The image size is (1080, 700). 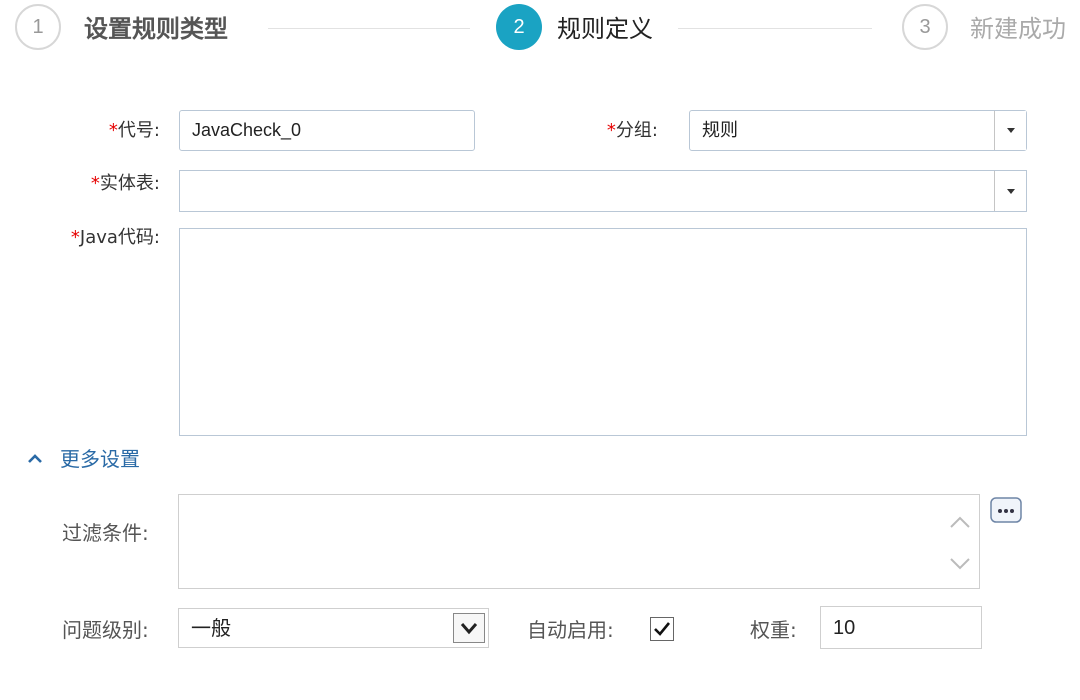 What do you see at coordinates (773, 630) in the screenshot?
I see `weight-label: 权重:` at bounding box center [773, 630].